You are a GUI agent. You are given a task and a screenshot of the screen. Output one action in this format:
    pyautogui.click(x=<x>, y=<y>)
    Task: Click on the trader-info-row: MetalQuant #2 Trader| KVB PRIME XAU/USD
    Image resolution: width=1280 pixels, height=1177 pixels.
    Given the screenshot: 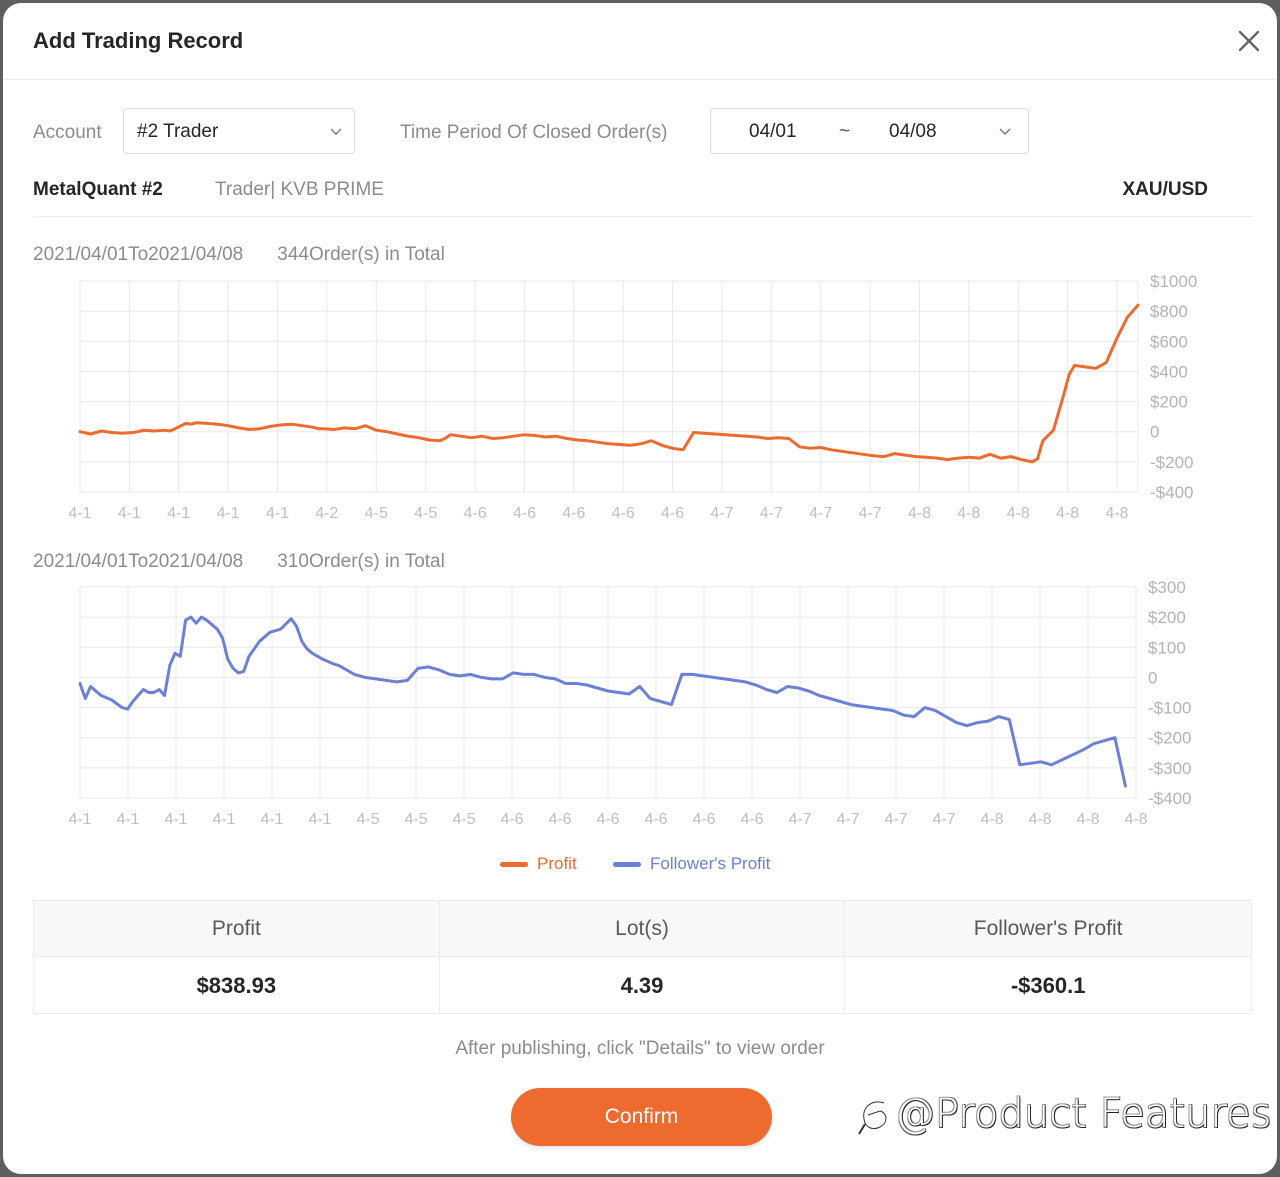 What is the action you would take?
    pyautogui.click(x=643, y=197)
    